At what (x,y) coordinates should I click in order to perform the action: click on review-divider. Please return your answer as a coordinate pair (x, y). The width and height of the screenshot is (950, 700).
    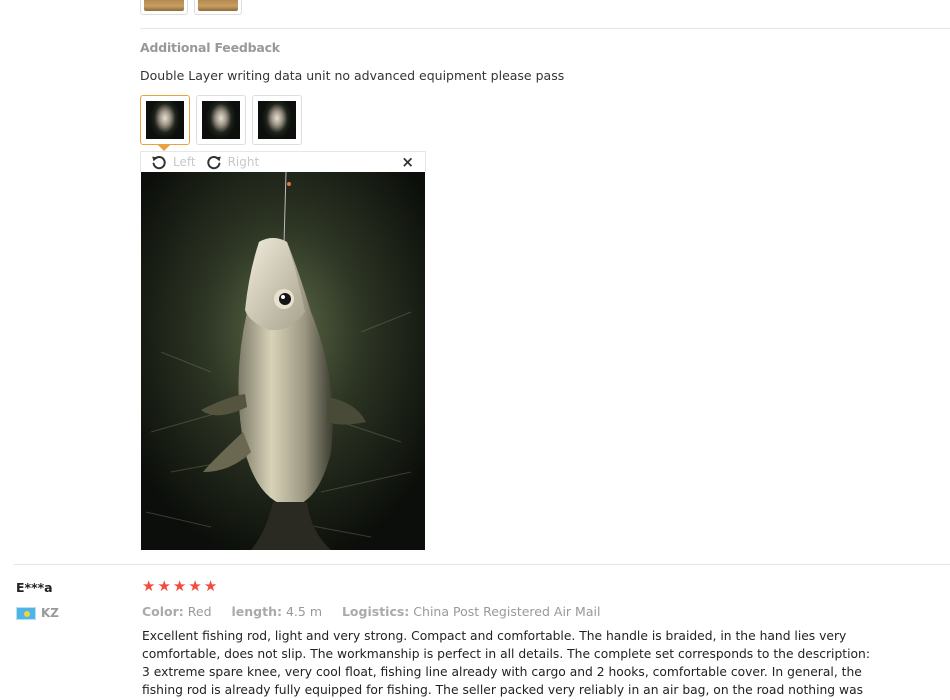
    Looking at the image, I should click on (482, 564).